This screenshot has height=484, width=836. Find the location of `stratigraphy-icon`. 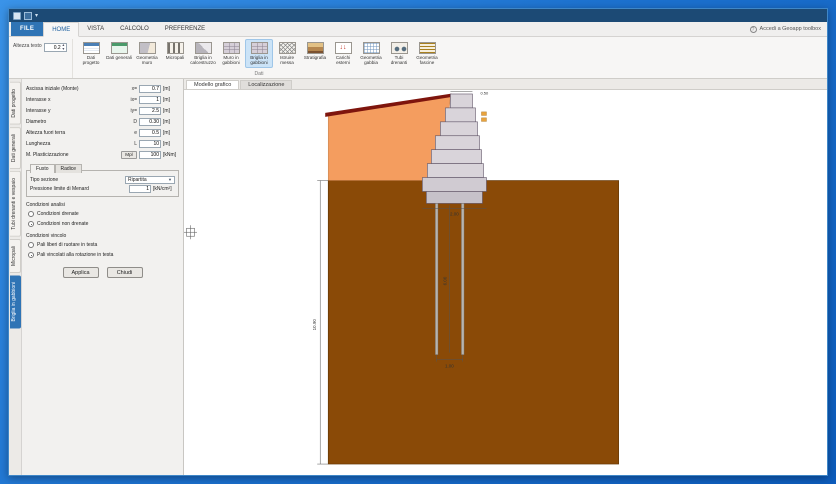

stratigraphy-icon is located at coordinates (315, 48).